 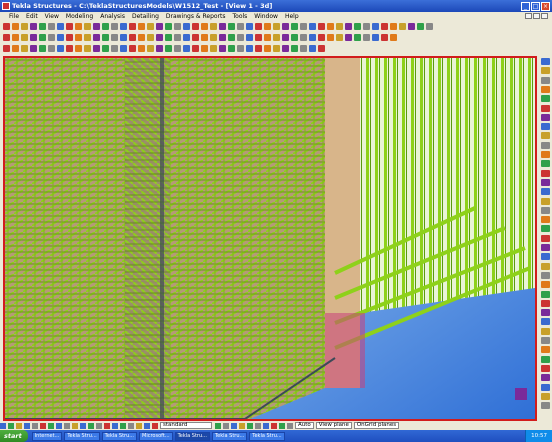 I want to click on snap-line-icon, so click(x=274, y=425).